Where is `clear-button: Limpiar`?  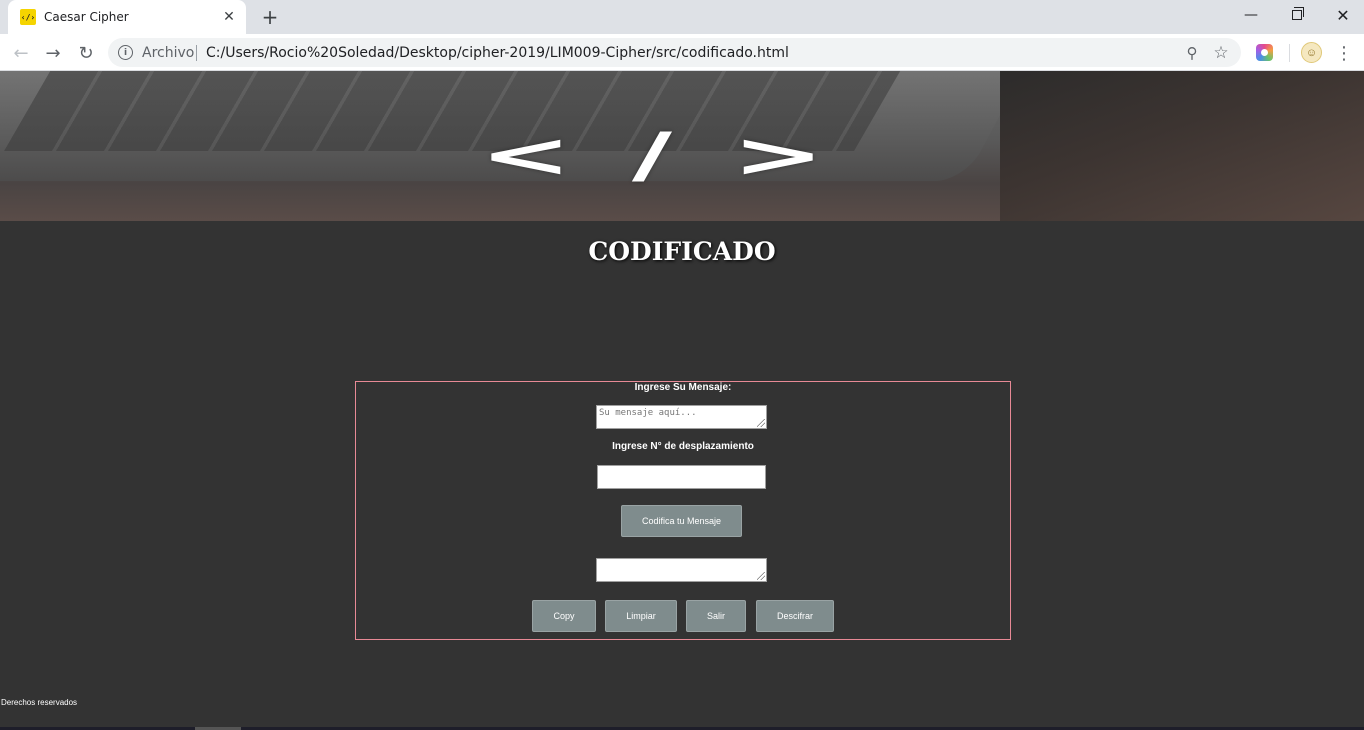
clear-button: Limpiar is located at coordinates (641, 616).